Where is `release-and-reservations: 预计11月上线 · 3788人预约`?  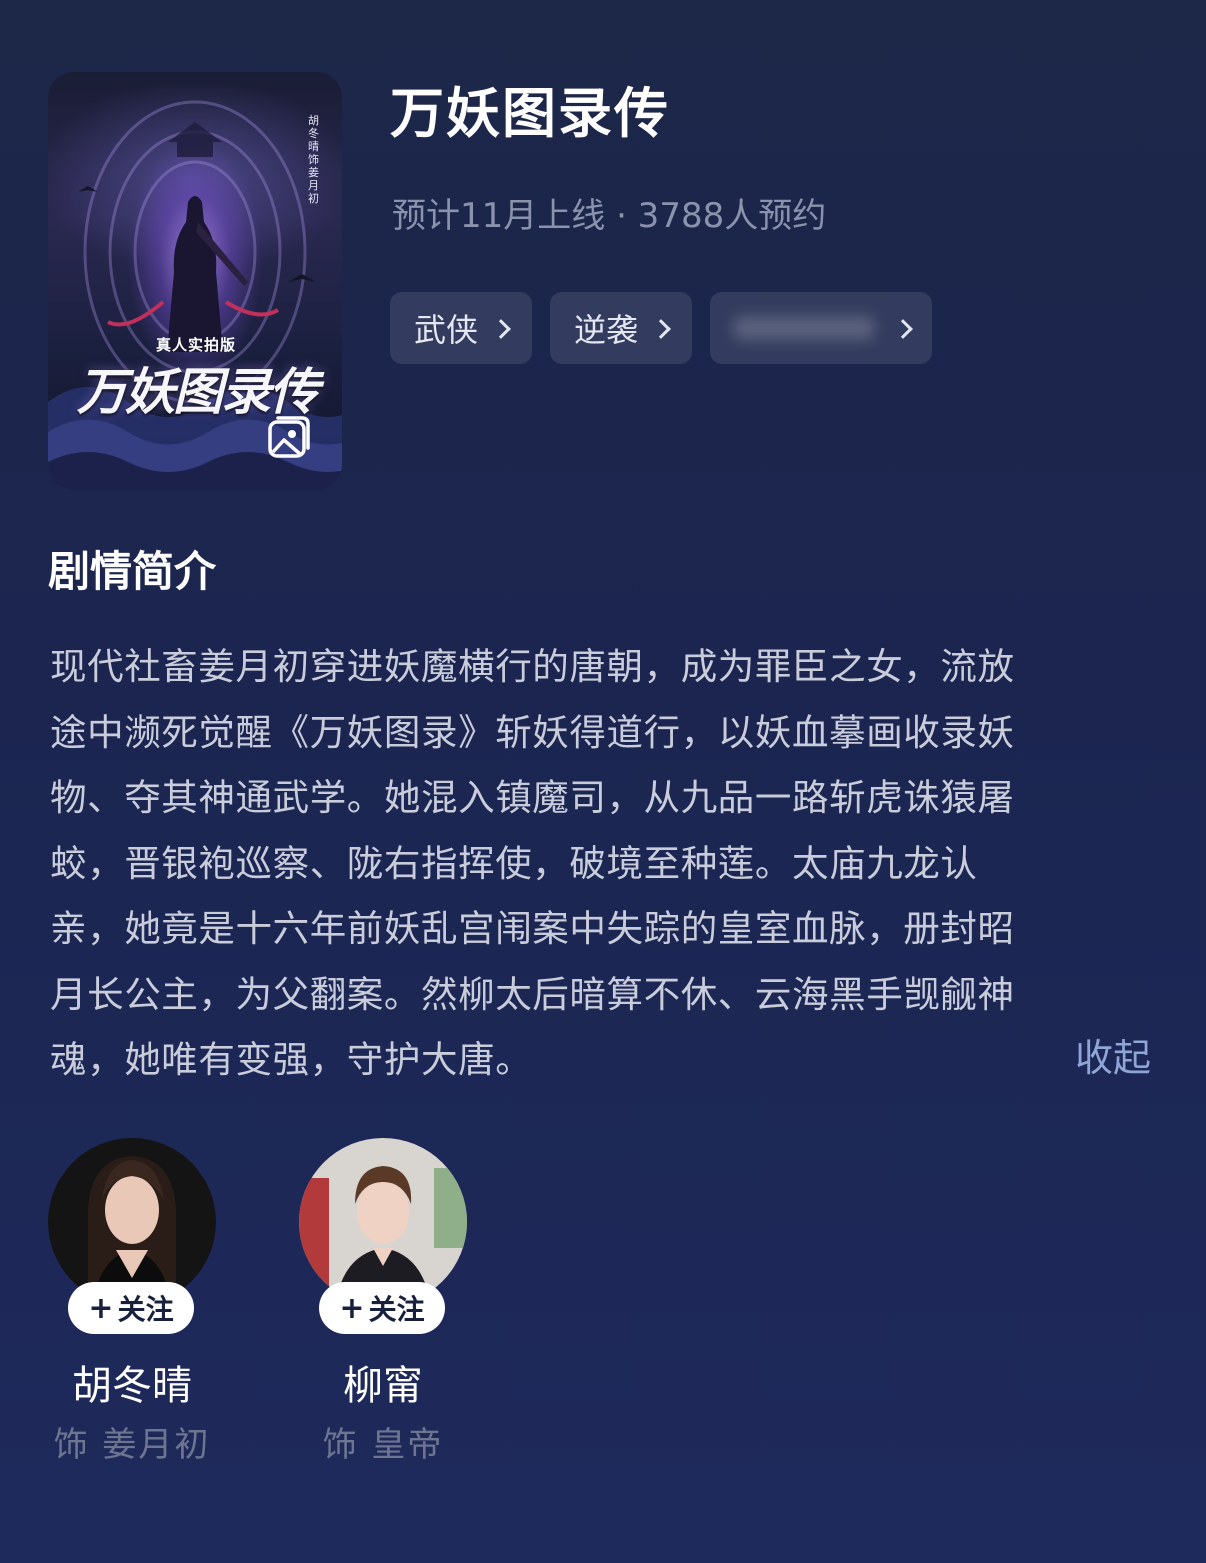
release-and-reservations: 预计11月上线 · 3788人预约 is located at coordinates (609, 216).